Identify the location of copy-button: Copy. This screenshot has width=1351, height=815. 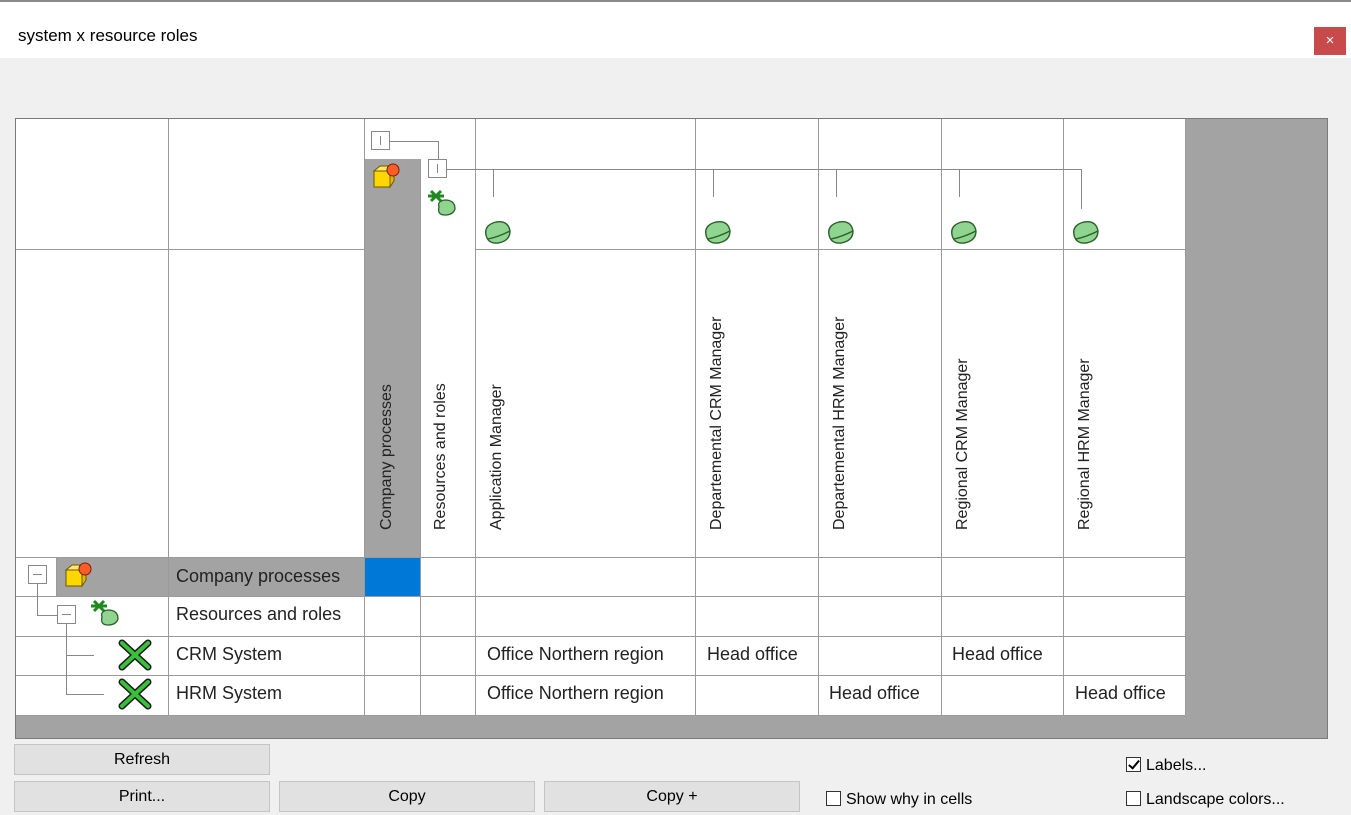
(407, 796).